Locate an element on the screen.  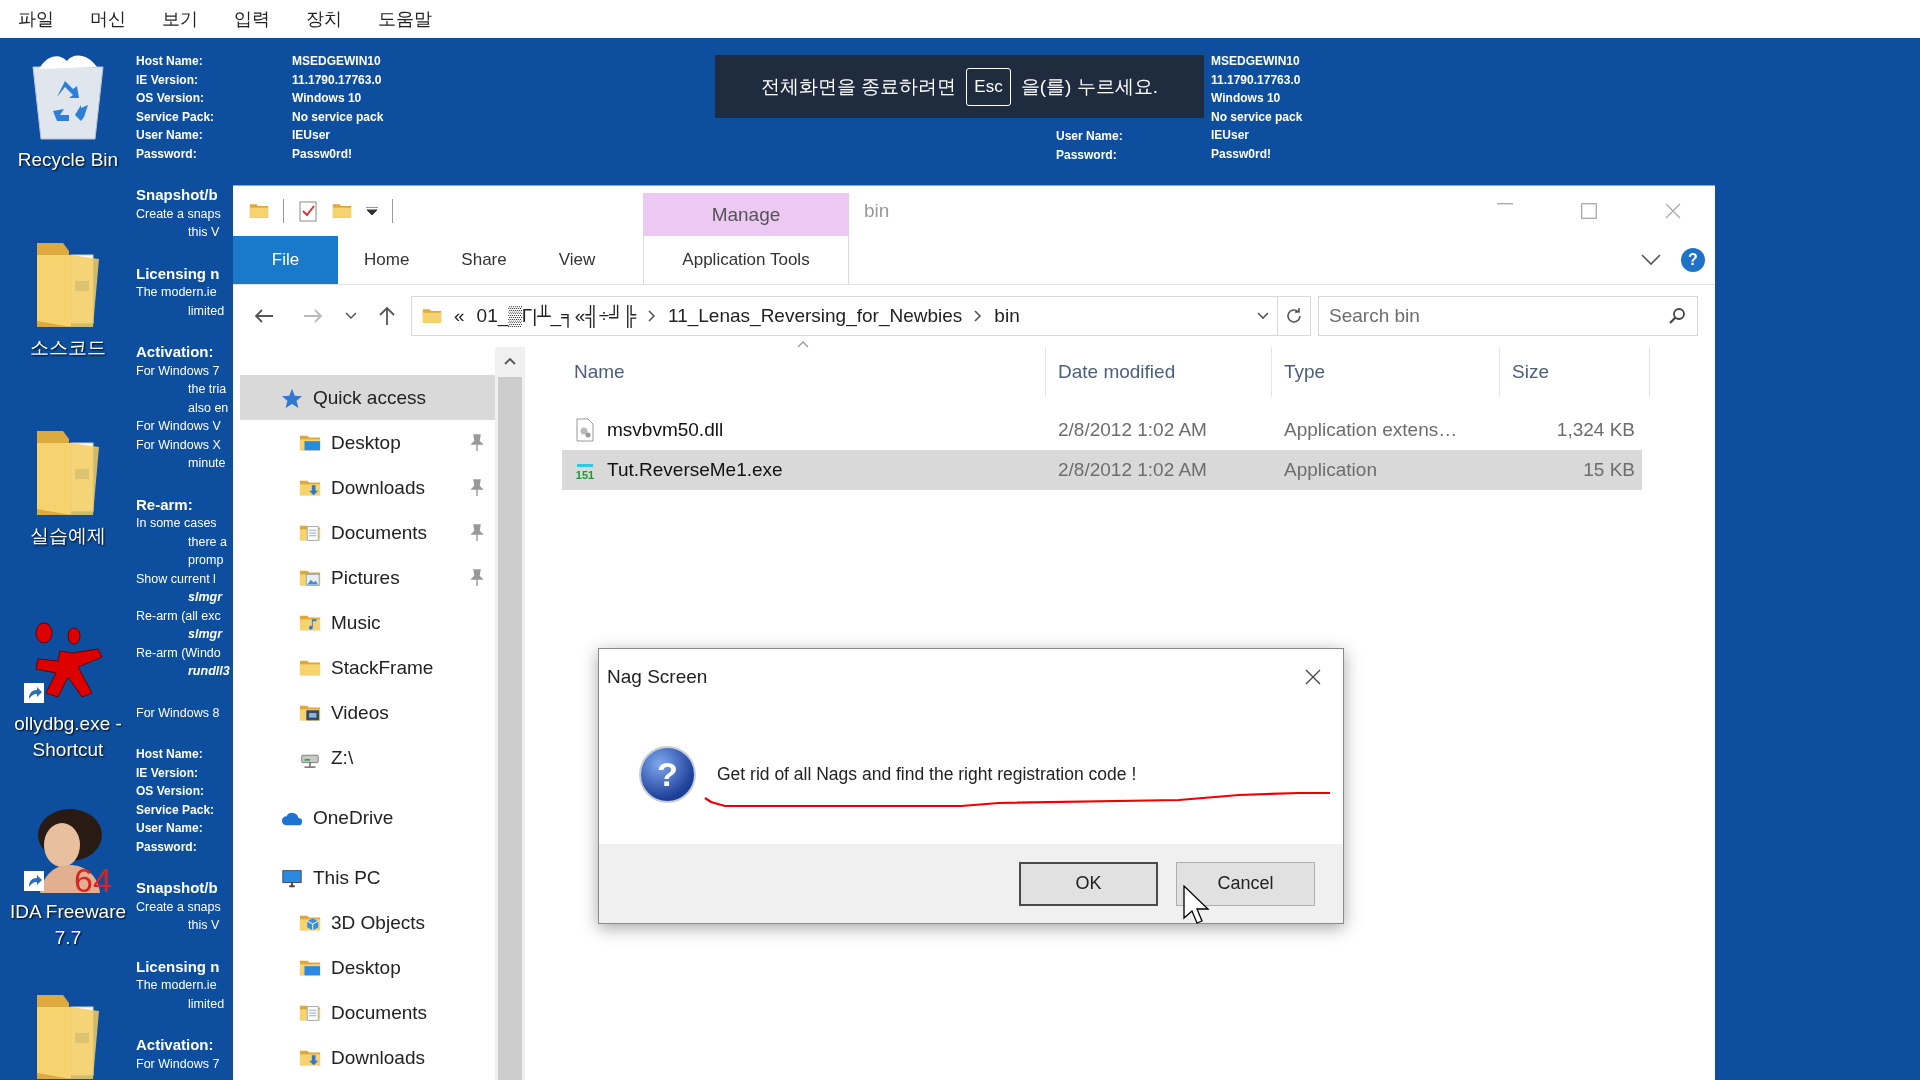
dropdown-caret-icon is located at coordinates (372, 211).